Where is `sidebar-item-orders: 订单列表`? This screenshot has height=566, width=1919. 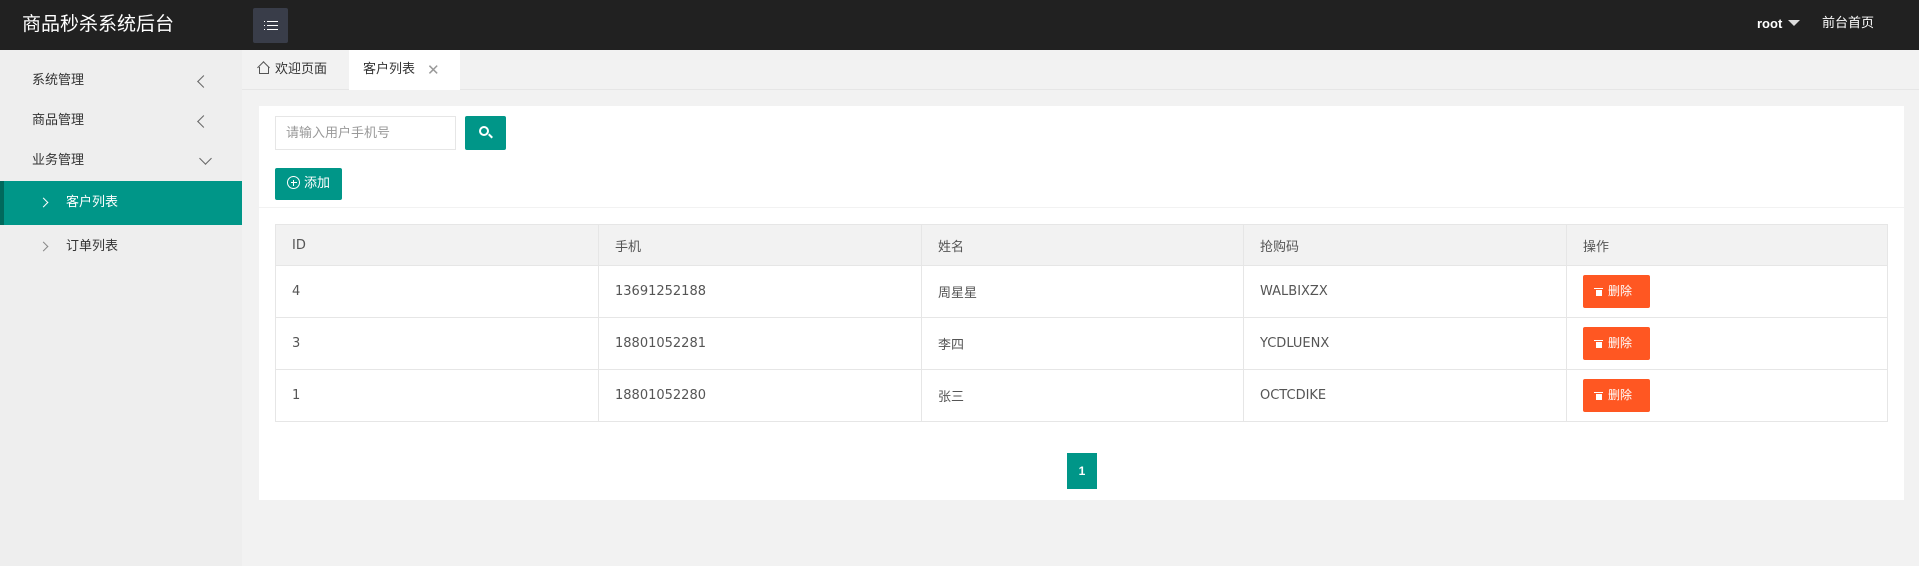 sidebar-item-orders: 订单列表 is located at coordinates (121, 247).